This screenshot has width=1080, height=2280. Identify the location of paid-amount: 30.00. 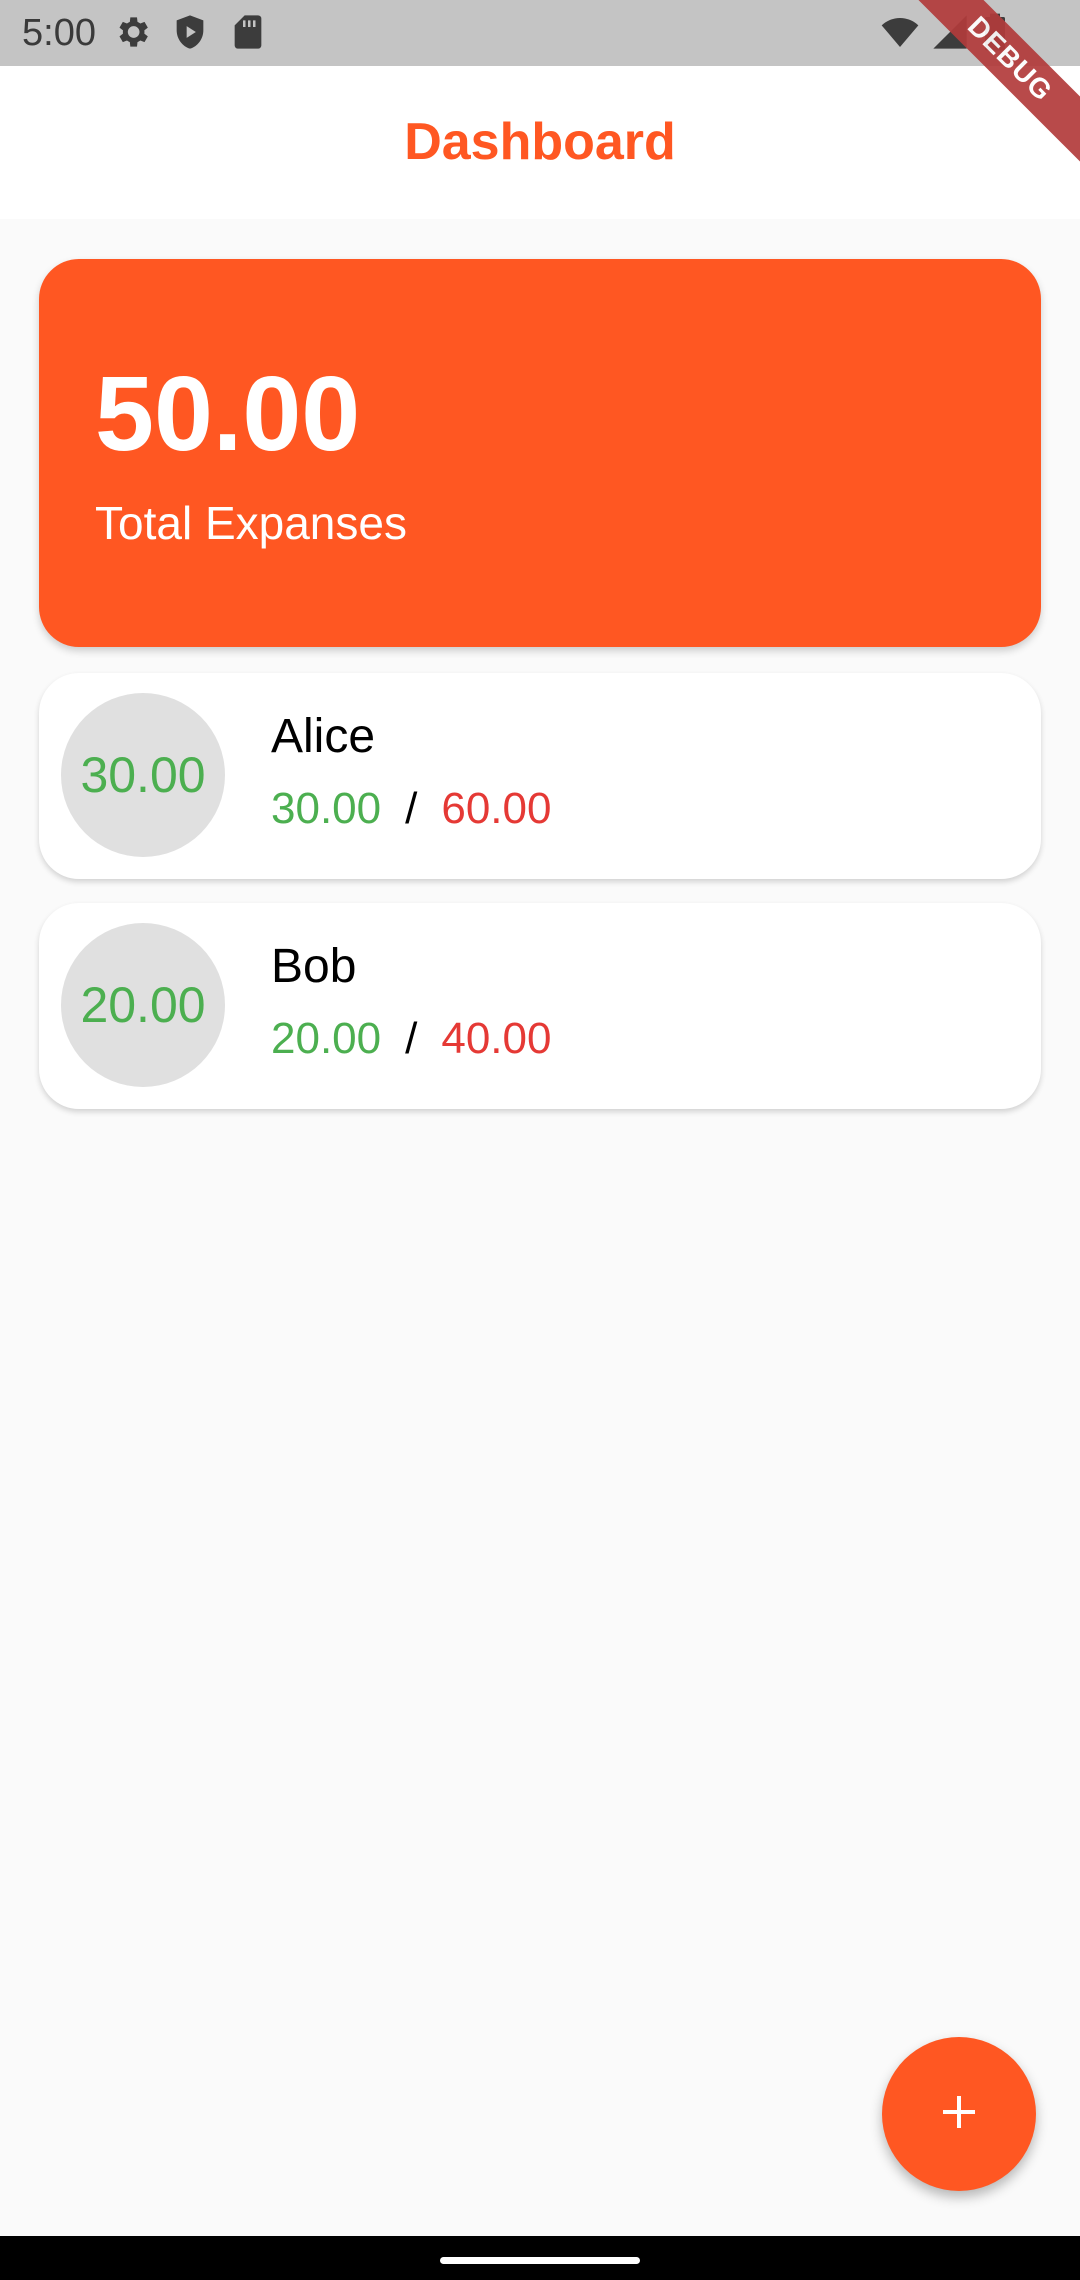
(326, 808).